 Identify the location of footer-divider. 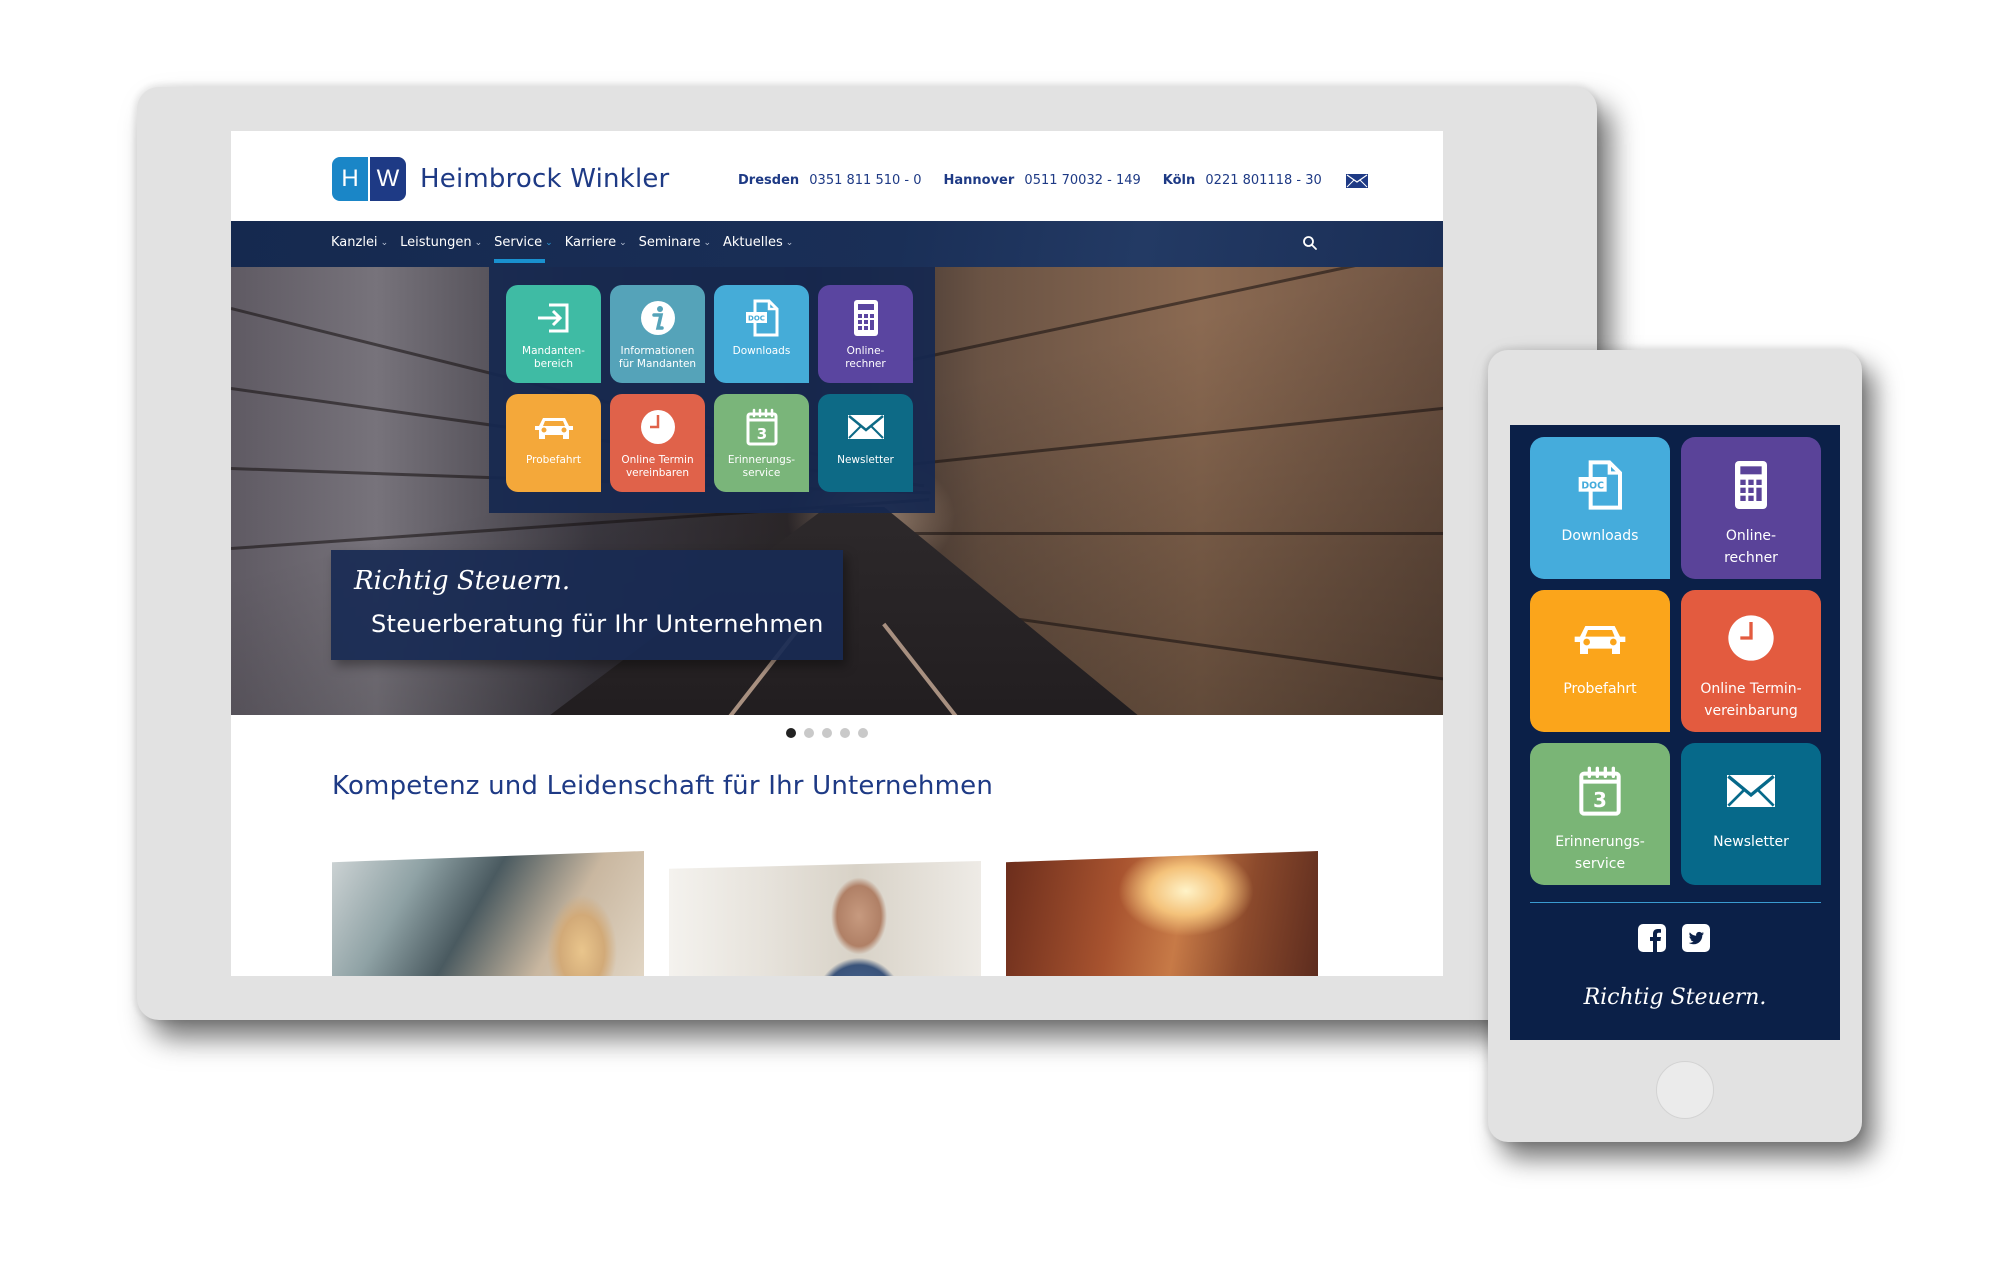
(1675, 902).